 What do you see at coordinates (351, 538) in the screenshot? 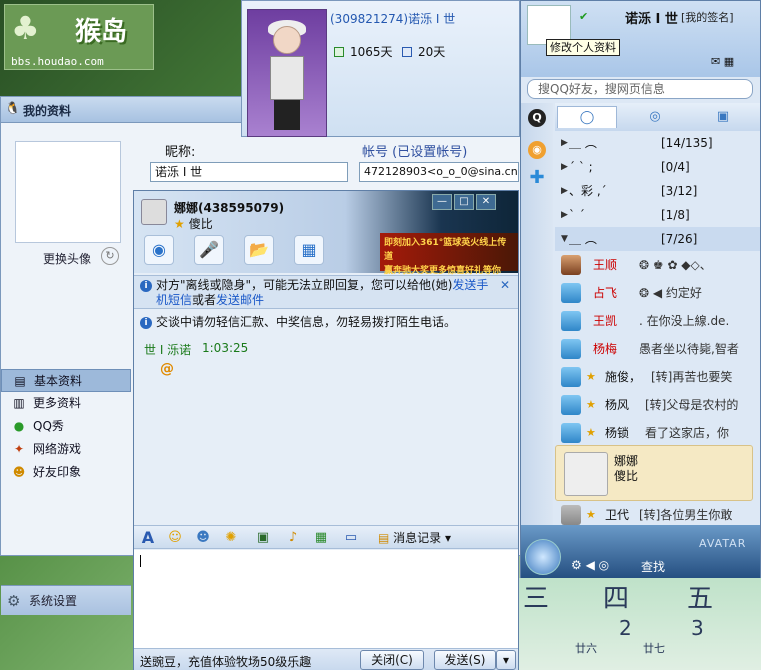
I see `screenshot-icon: ▭` at bounding box center [351, 538].